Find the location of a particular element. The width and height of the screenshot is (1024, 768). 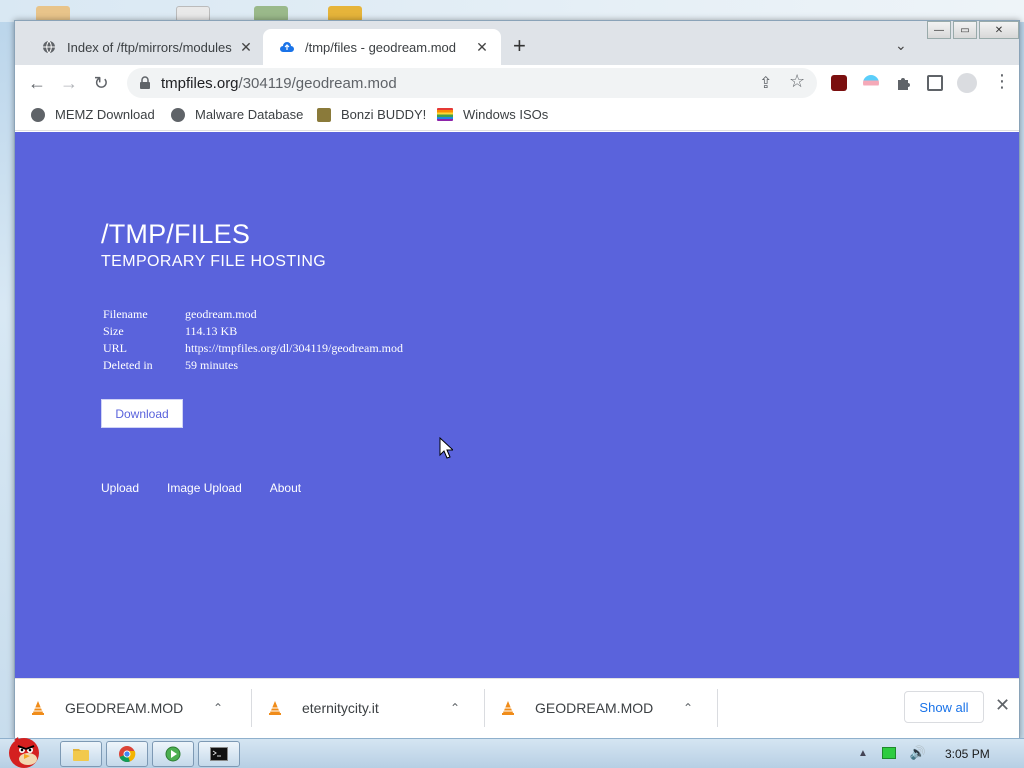

tray-expand-icon: ▲ is located at coordinates (863, 753).